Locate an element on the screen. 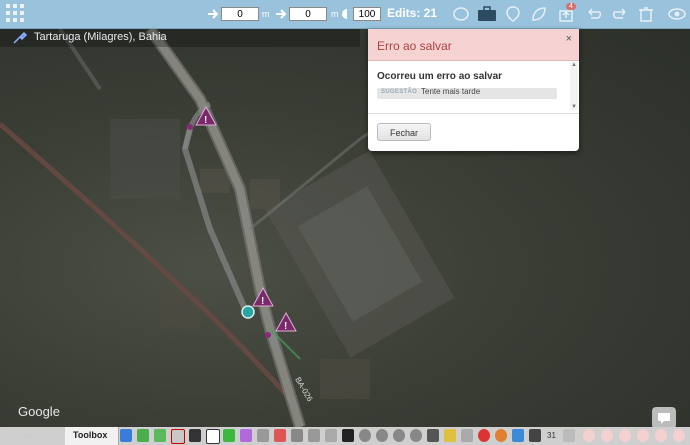 This screenshot has height=445, width=690. reflect-icon is located at coordinates (399, 435).